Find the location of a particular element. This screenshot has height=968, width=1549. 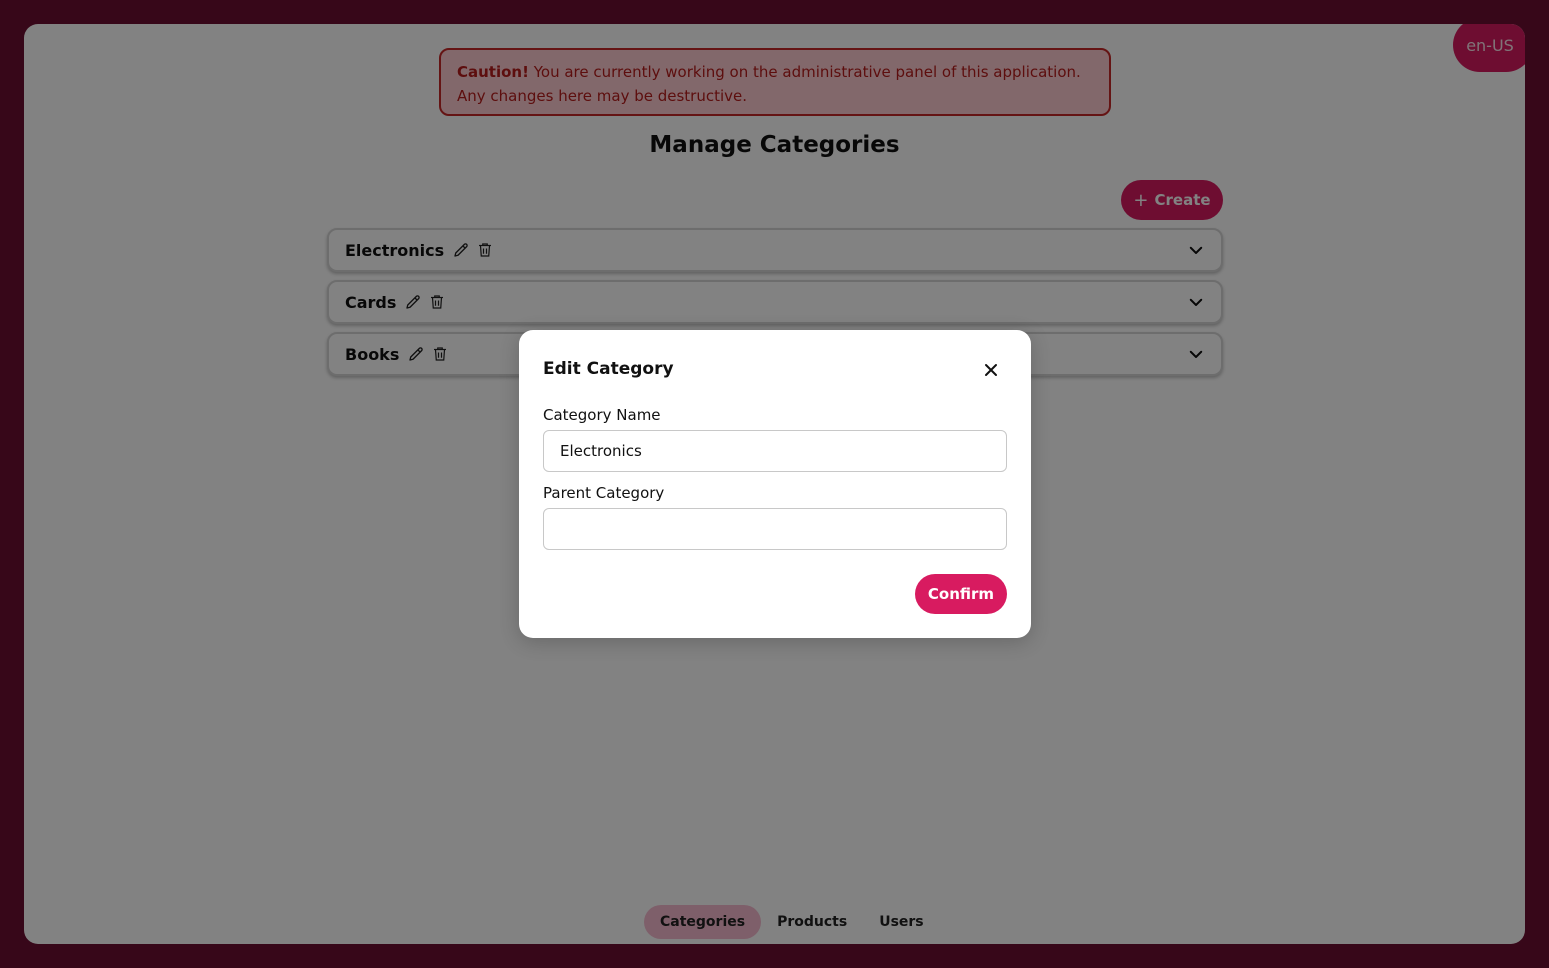

confirm-button: Confirm is located at coordinates (961, 594).